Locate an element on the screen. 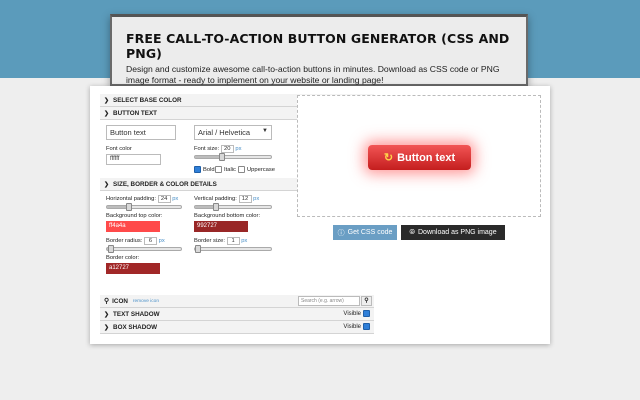 This screenshot has width=640, height=400. text-shadow-section: ❯ TEXT SHADOW Visible is located at coordinates (237, 314).